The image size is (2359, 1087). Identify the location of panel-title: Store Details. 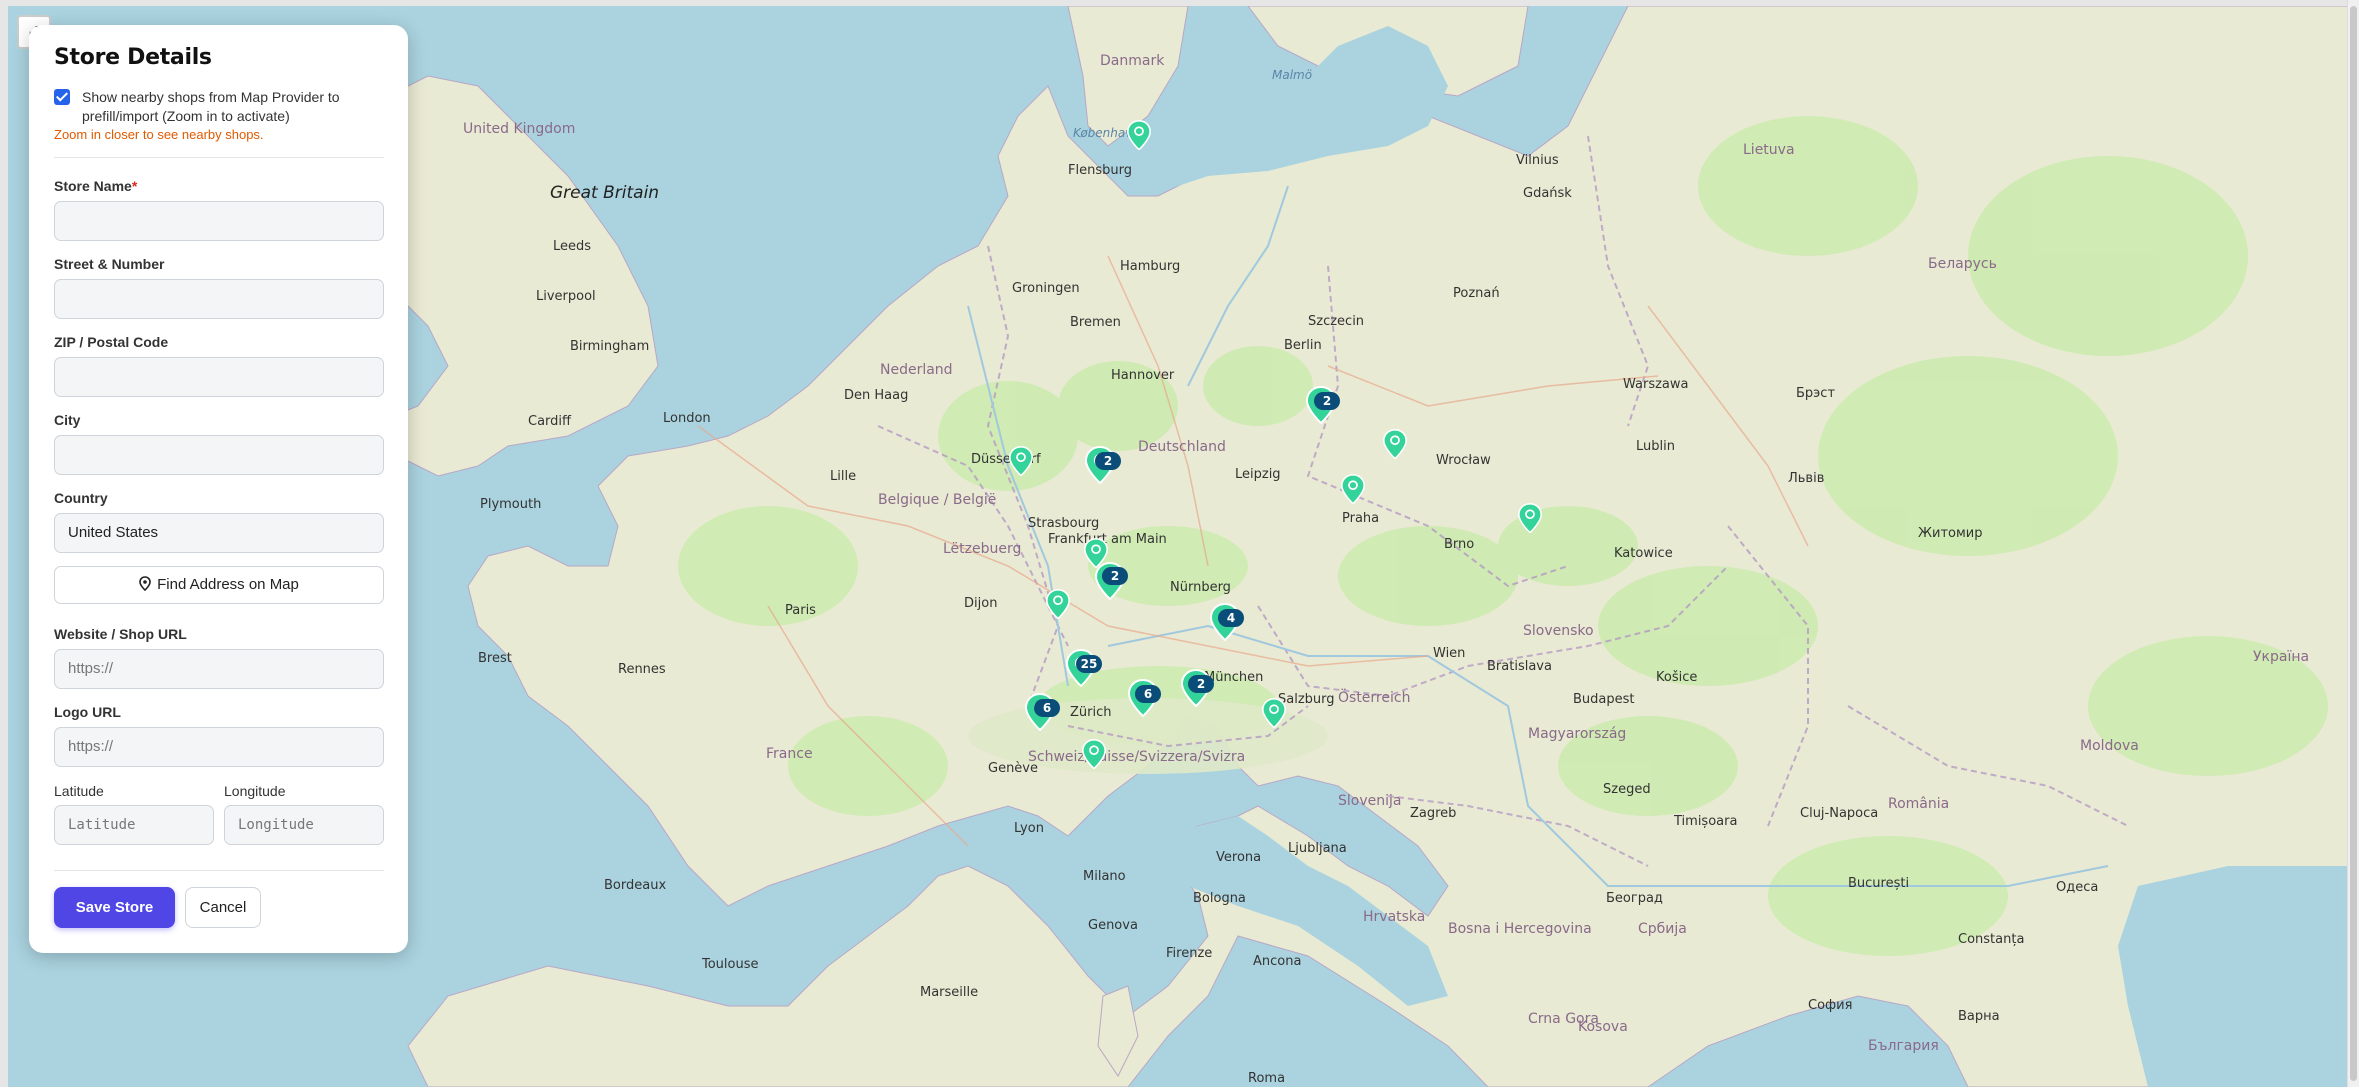
(133, 57).